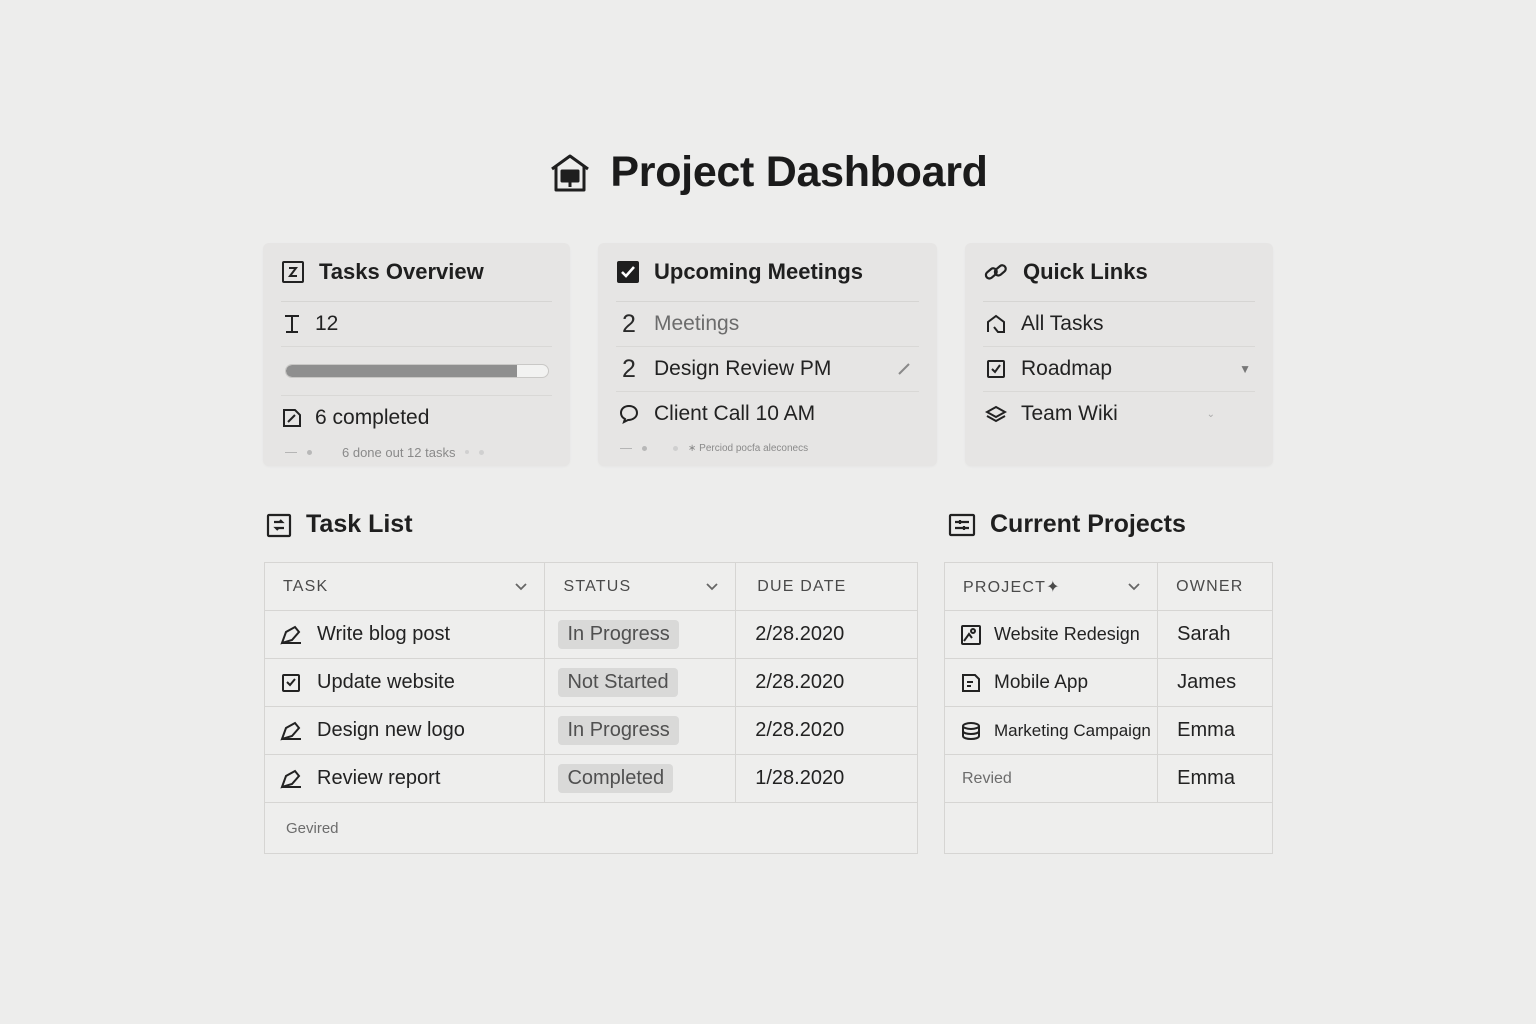 Image resolution: width=1536 pixels, height=1024 pixels. What do you see at coordinates (628, 272) in the screenshot?
I see `checkbox-checked-icon` at bounding box center [628, 272].